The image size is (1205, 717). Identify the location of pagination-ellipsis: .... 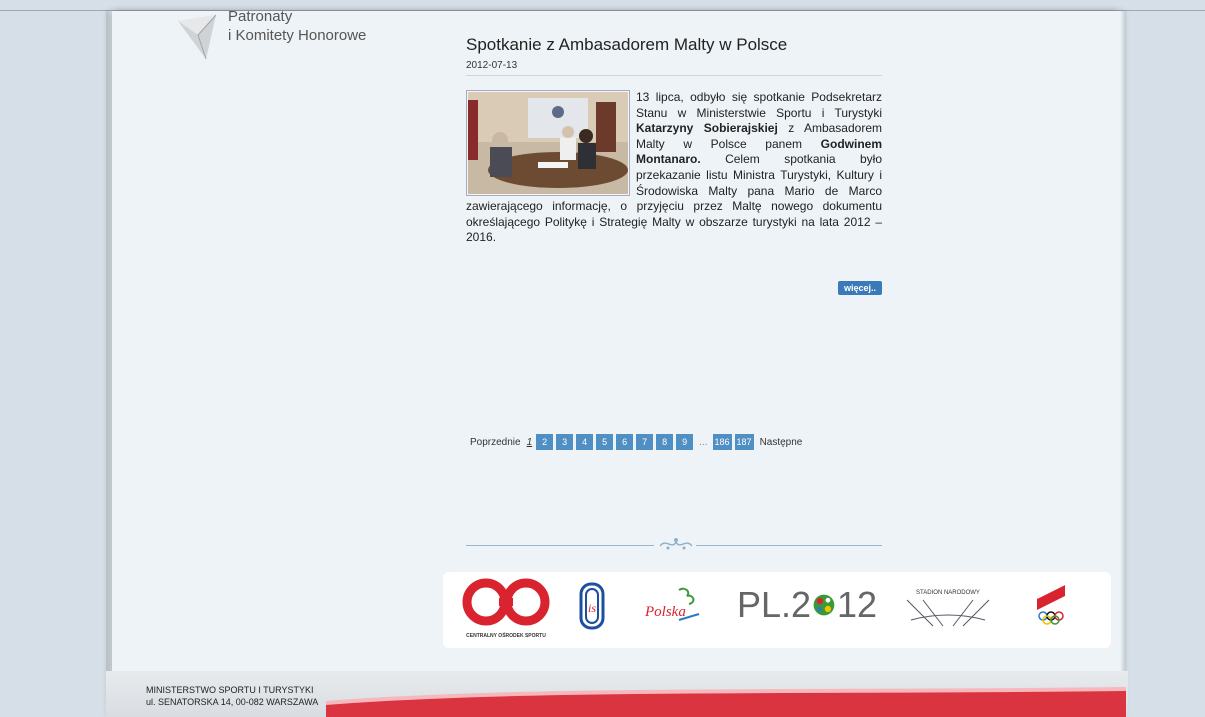
(703, 442).